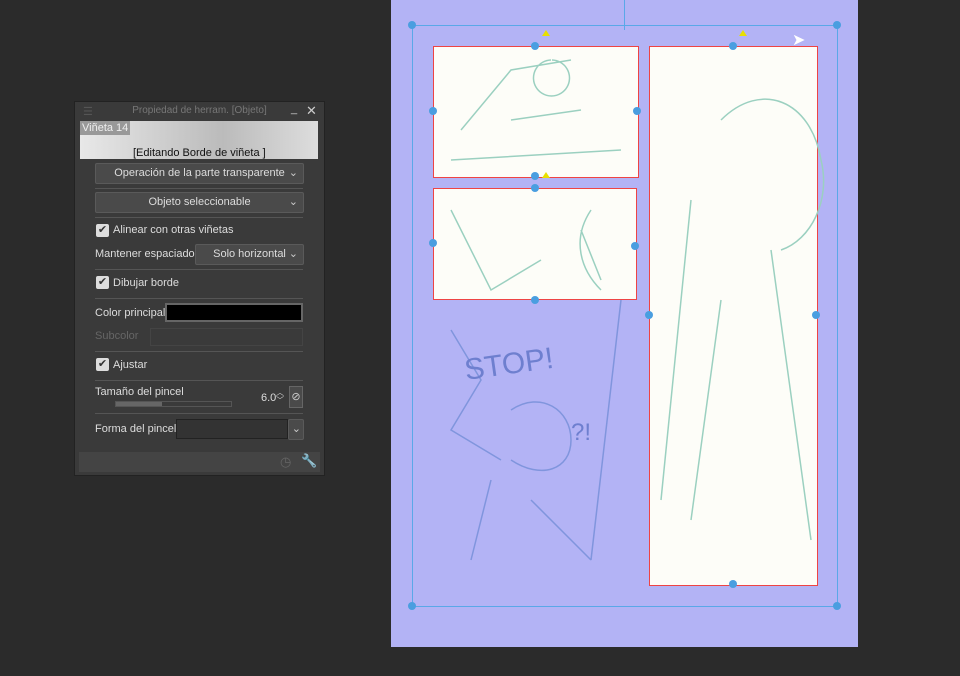 This screenshot has width=960, height=676. What do you see at coordinates (146, 283) in the screenshot?
I see `draw-border-label: Dibujar borde` at bounding box center [146, 283].